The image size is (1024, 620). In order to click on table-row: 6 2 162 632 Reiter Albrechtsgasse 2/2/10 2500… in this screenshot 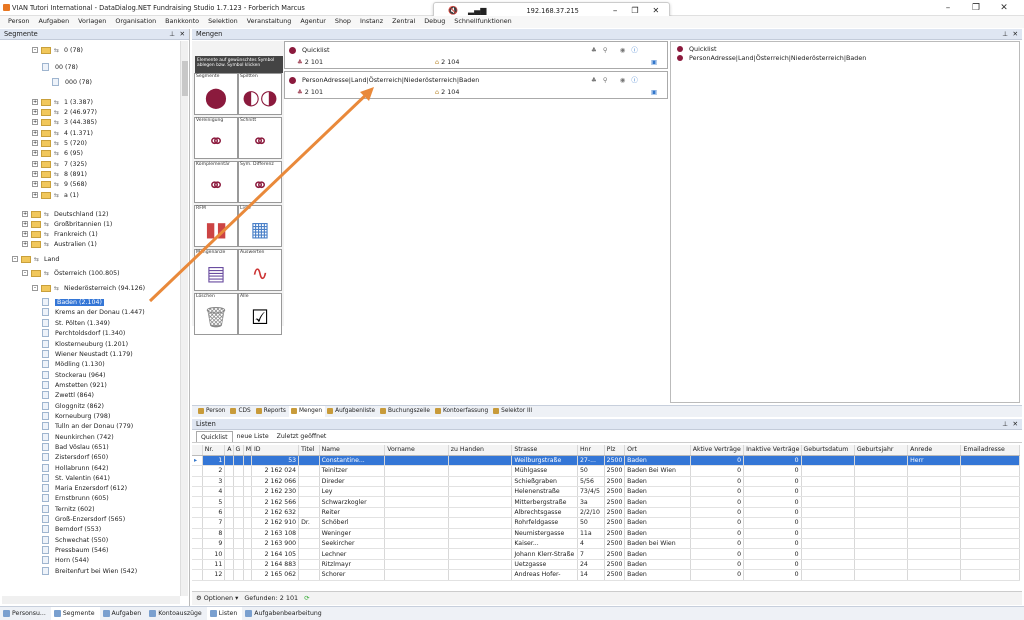, I will do `click(606, 513)`.